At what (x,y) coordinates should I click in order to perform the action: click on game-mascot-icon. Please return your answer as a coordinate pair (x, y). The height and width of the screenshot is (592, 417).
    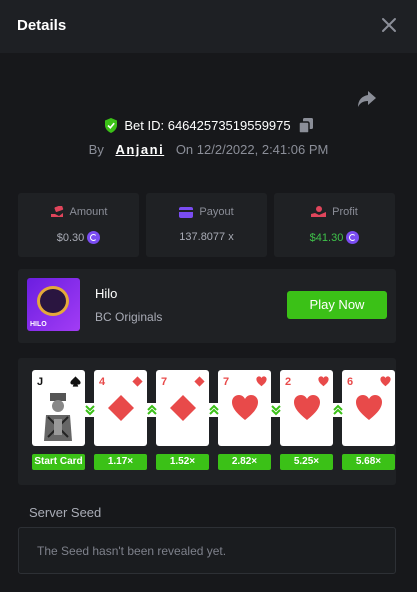
    Looking at the image, I should click on (53, 301).